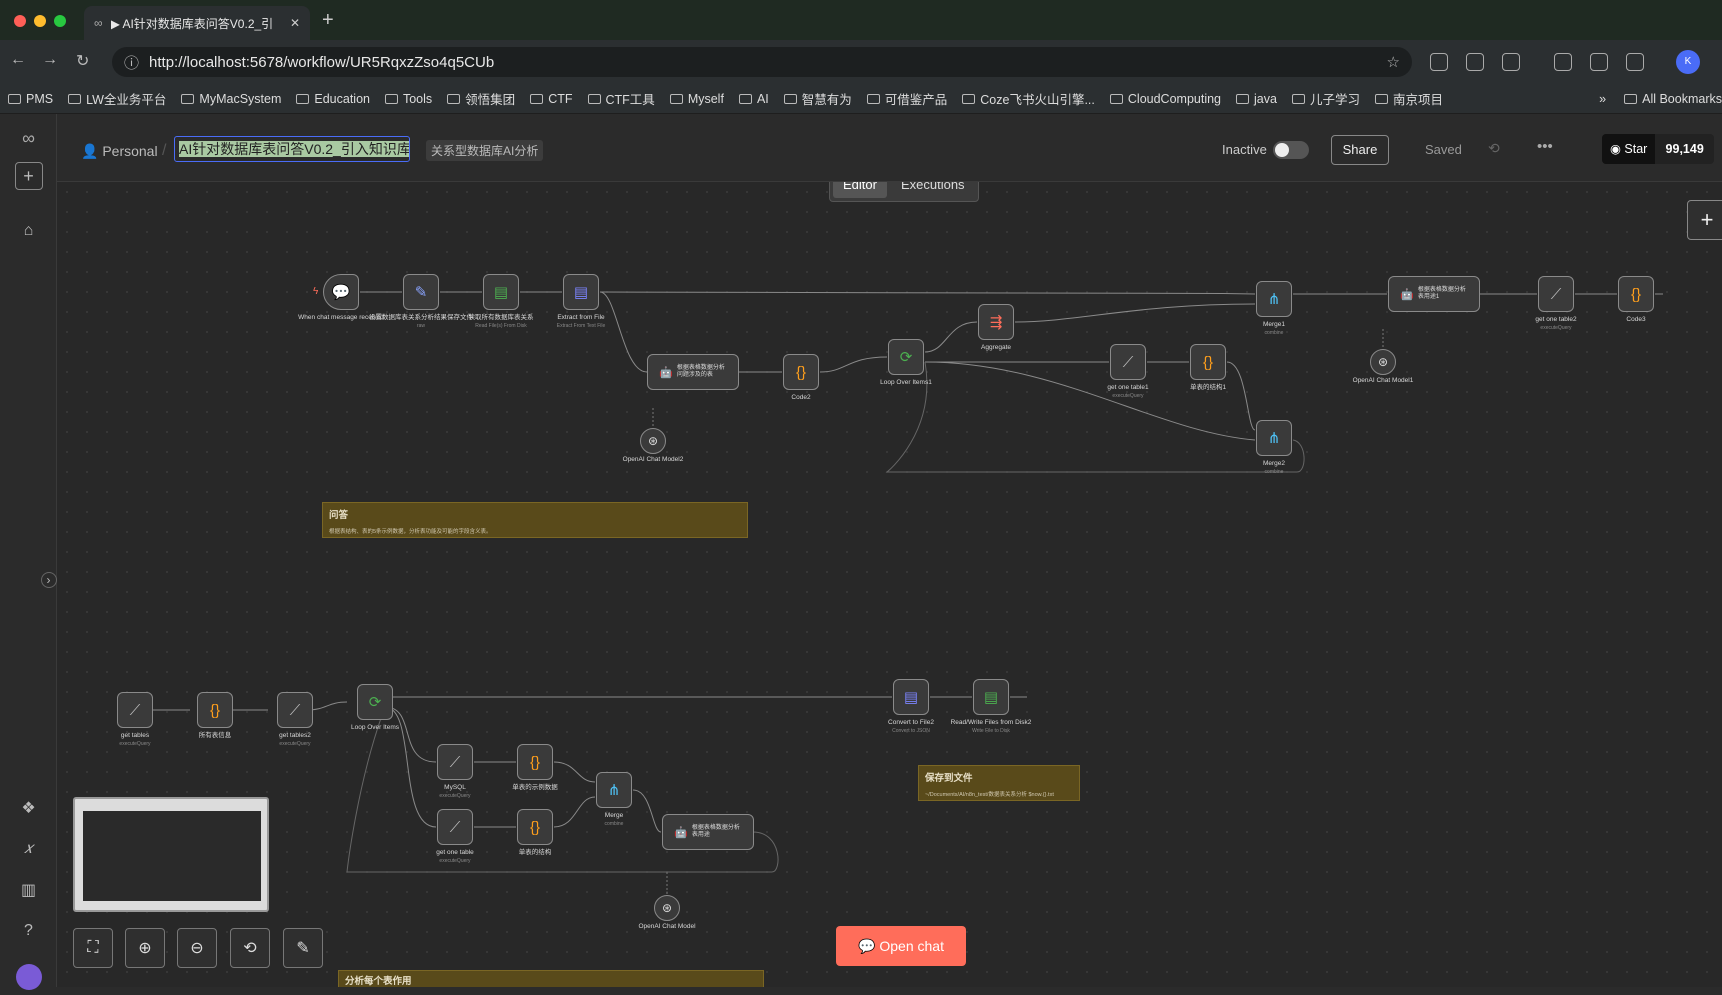 Image resolution: width=1722 pixels, height=995 pixels. Describe the element at coordinates (696, 99) in the screenshot. I see `bookmark-item: Myself` at that location.